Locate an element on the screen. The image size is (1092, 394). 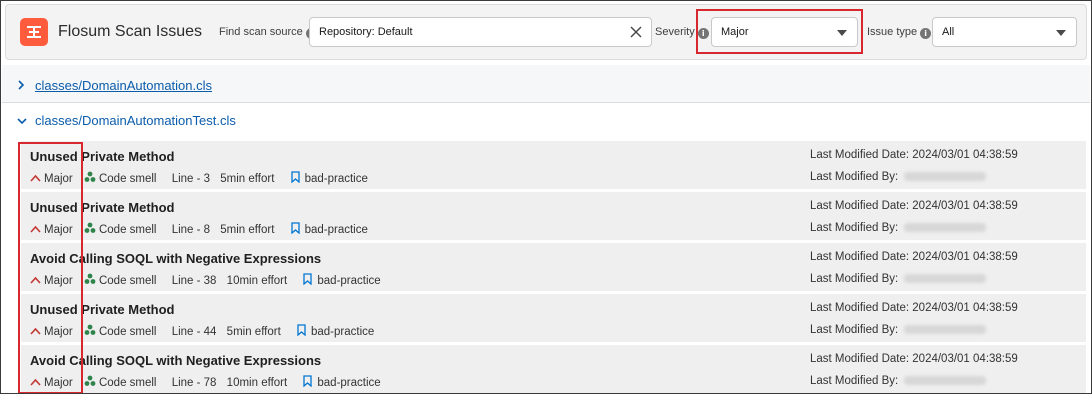
issue-type-label-text: Issue type is located at coordinates (892, 32).